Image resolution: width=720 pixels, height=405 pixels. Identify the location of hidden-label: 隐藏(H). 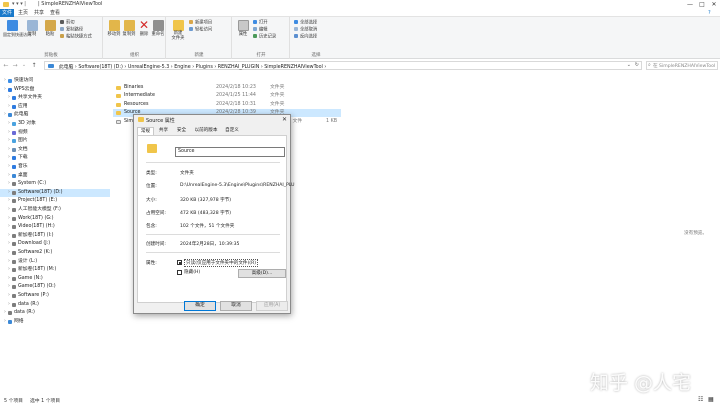
(192, 272).